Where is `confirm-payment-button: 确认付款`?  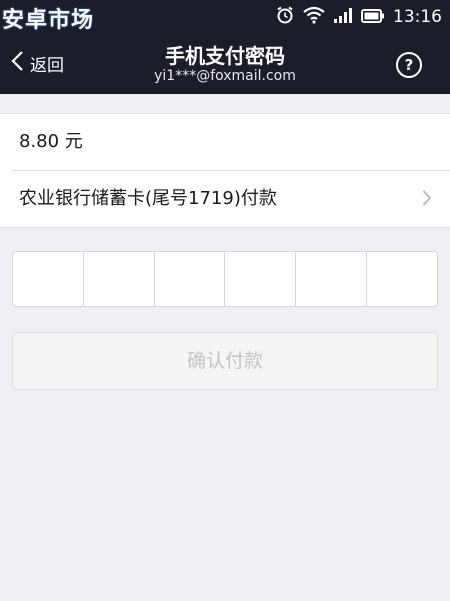
confirm-payment-button: 确认付款 is located at coordinates (225, 361).